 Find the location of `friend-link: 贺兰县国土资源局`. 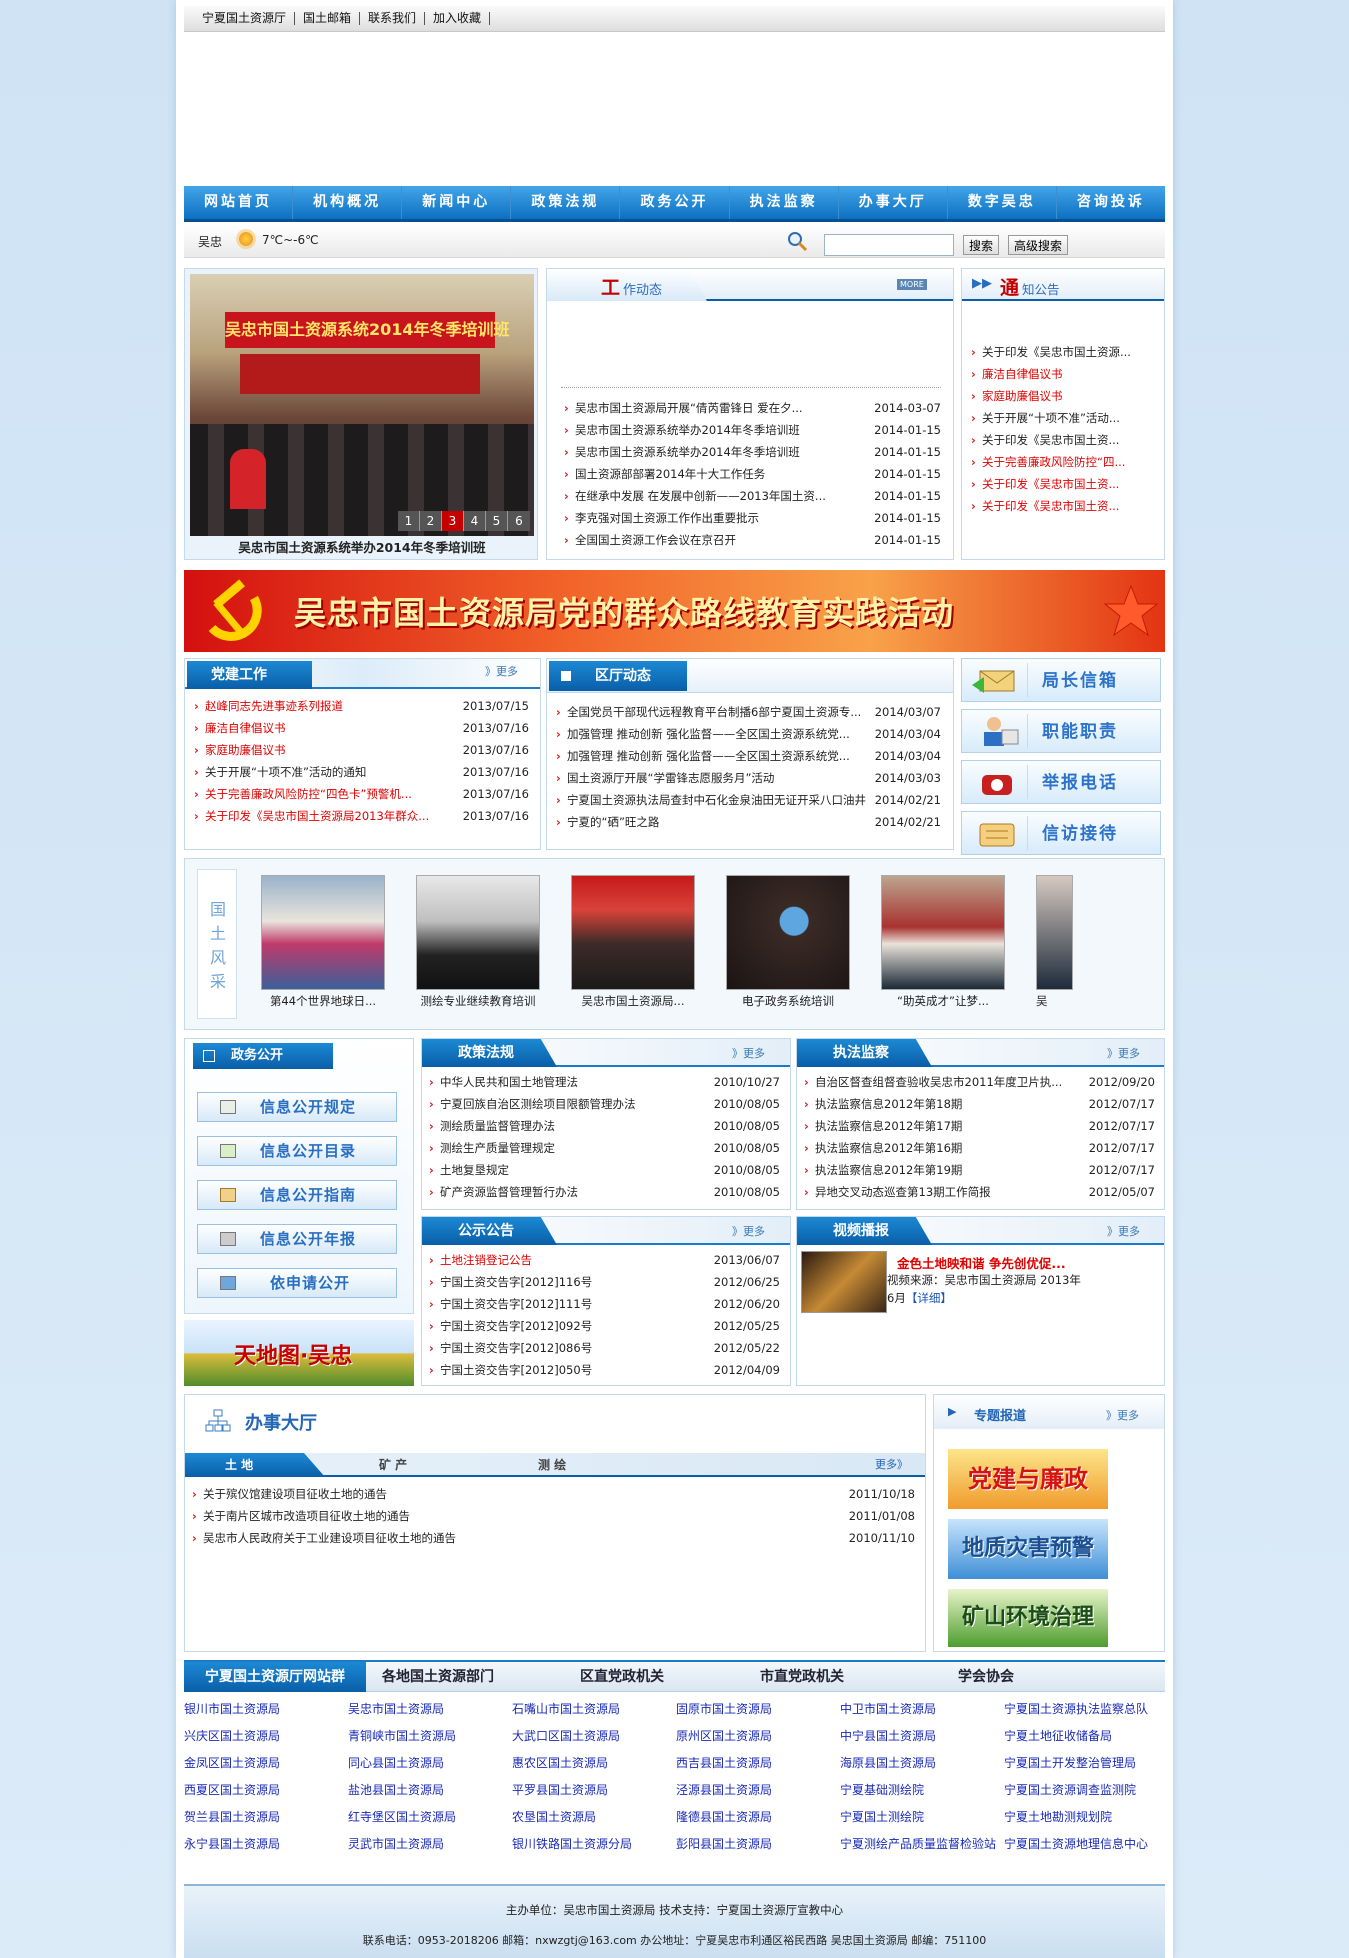

friend-link: 贺兰县国土资源局 is located at coordinates (232, 1816).